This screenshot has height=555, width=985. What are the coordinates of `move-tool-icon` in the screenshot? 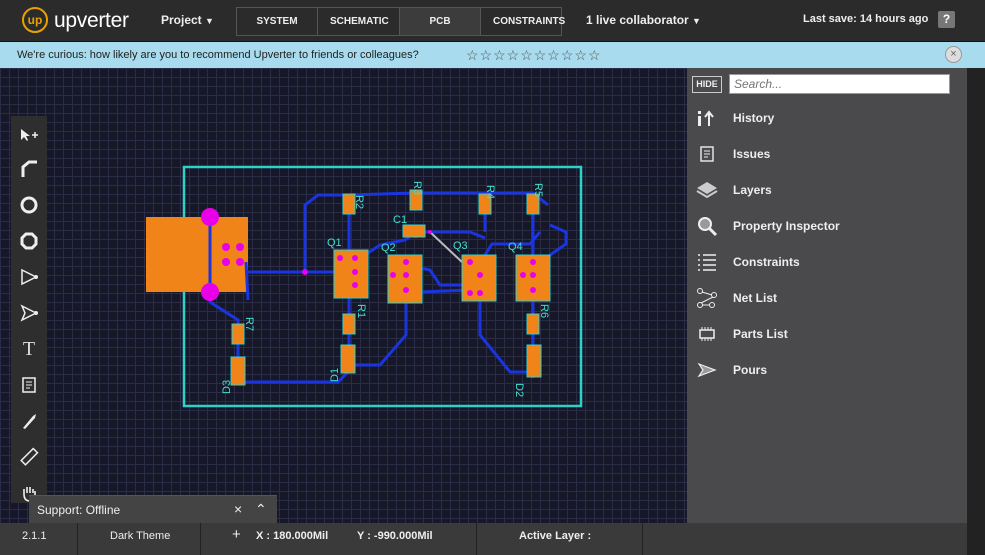 It's located at (29, 135).